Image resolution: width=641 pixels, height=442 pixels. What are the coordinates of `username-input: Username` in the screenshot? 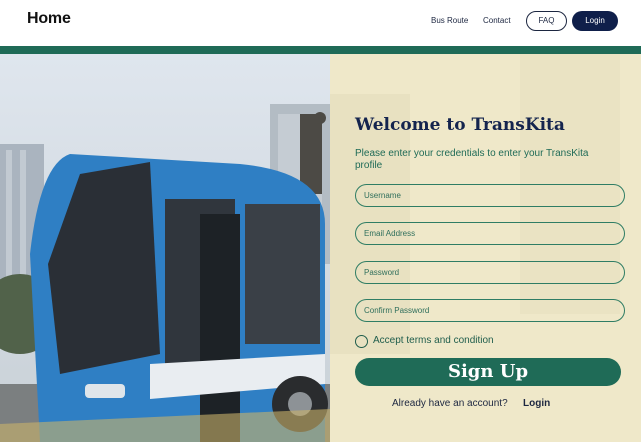 It's located at (490, 195).